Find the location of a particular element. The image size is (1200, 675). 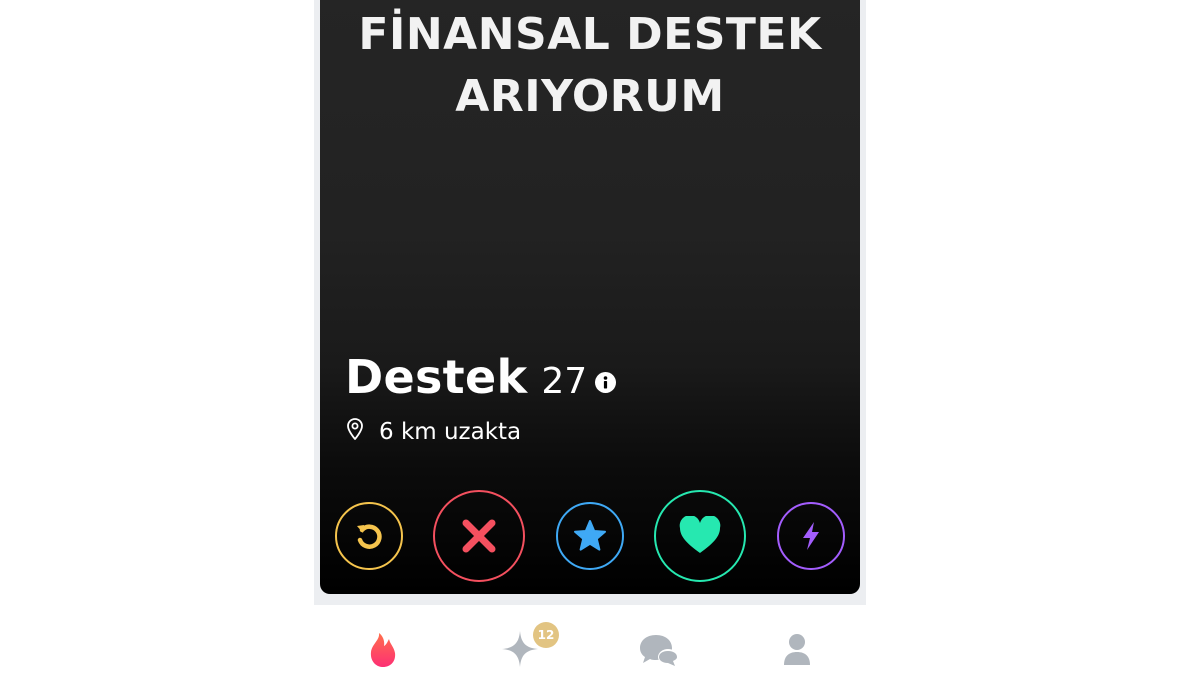

nope-button is located at coordinates (479, 536).